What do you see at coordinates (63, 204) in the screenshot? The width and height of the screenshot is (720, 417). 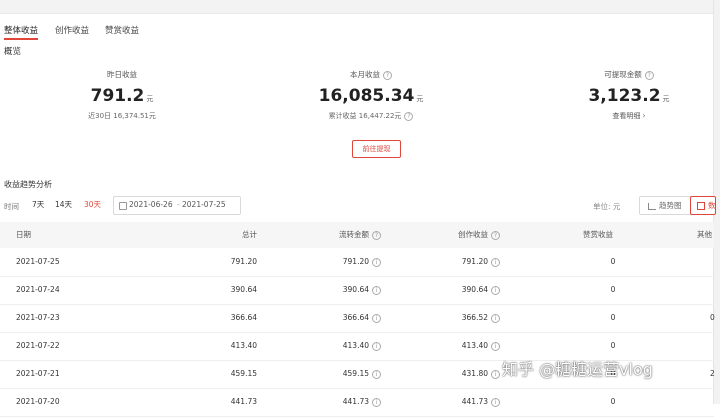 I see `range-14-days: 14天` at bounding box center [63, 204].